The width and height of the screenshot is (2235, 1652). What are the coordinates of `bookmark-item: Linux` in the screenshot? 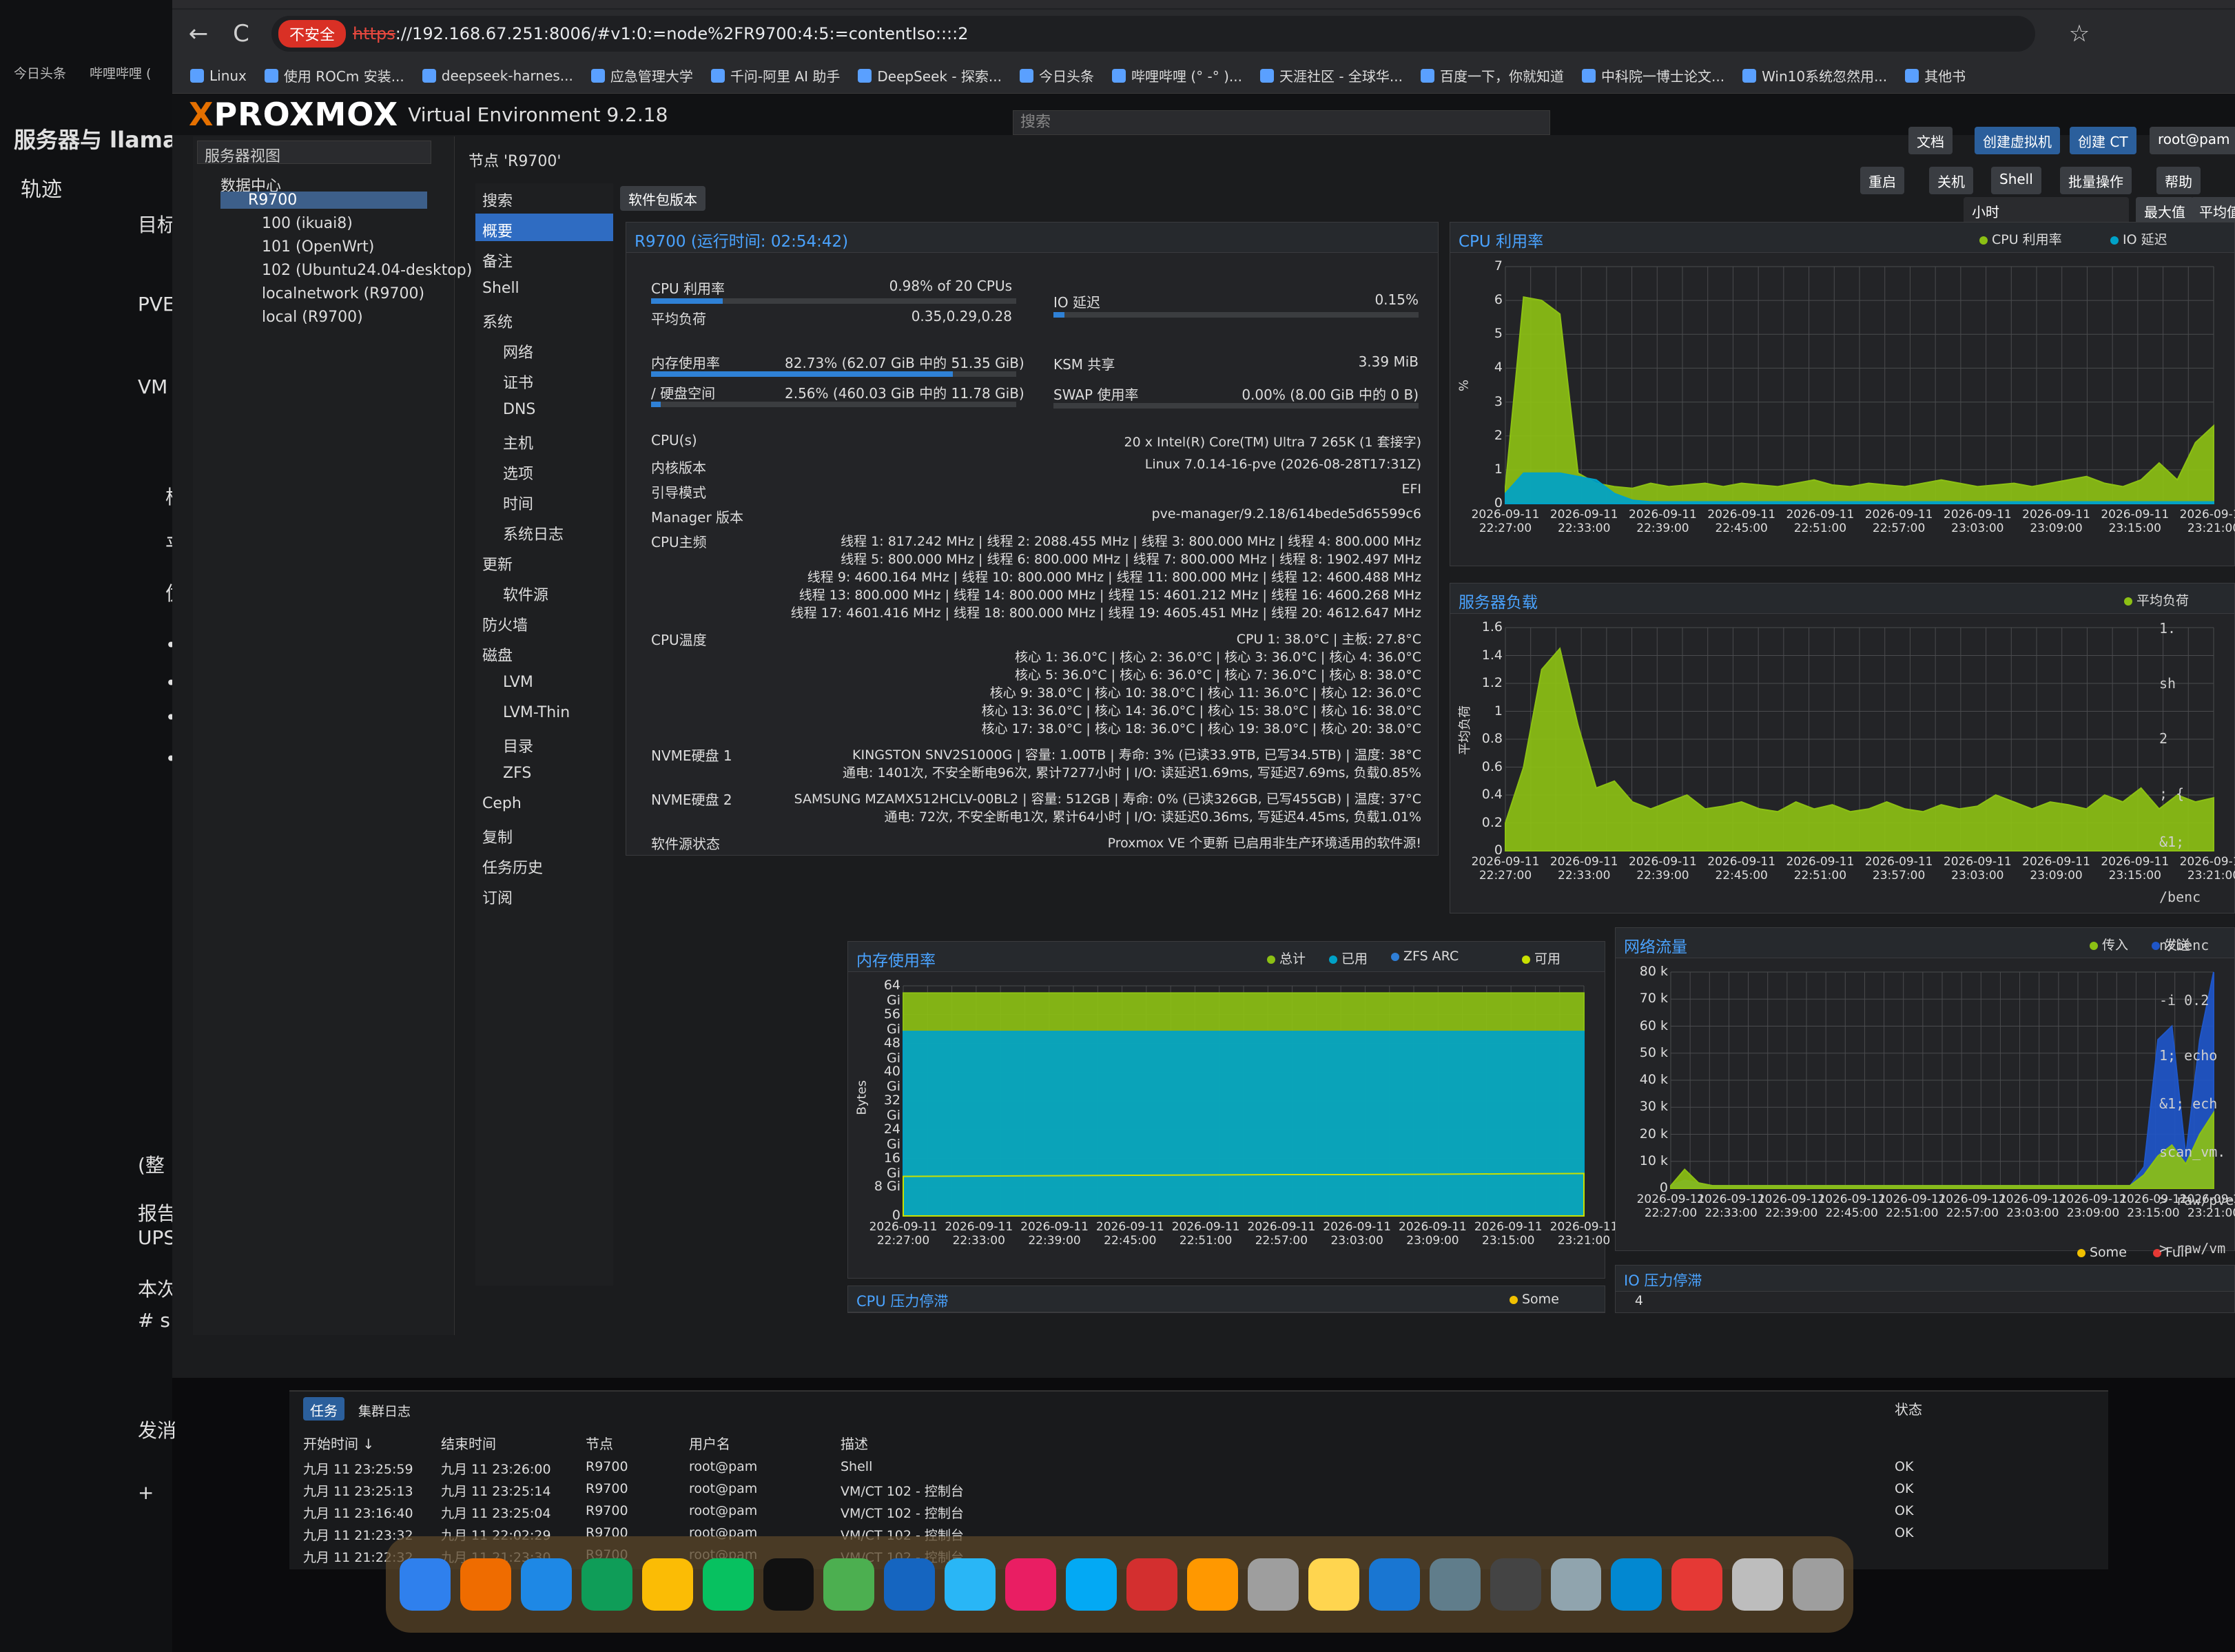 It's located at (218, 76).